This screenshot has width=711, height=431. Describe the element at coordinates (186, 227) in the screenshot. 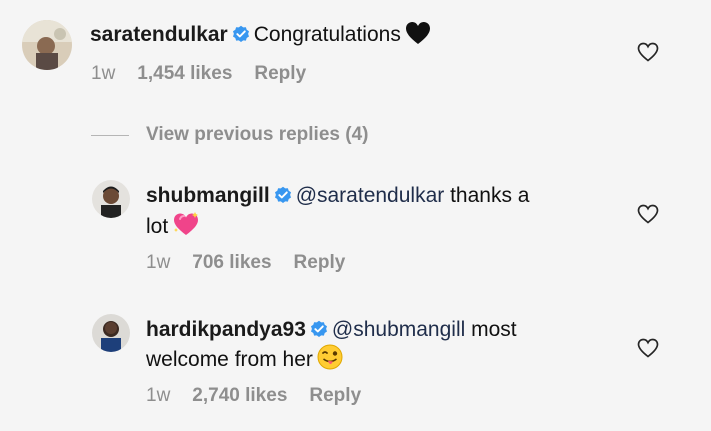

I see `sparkling-heart-icon` at that location.